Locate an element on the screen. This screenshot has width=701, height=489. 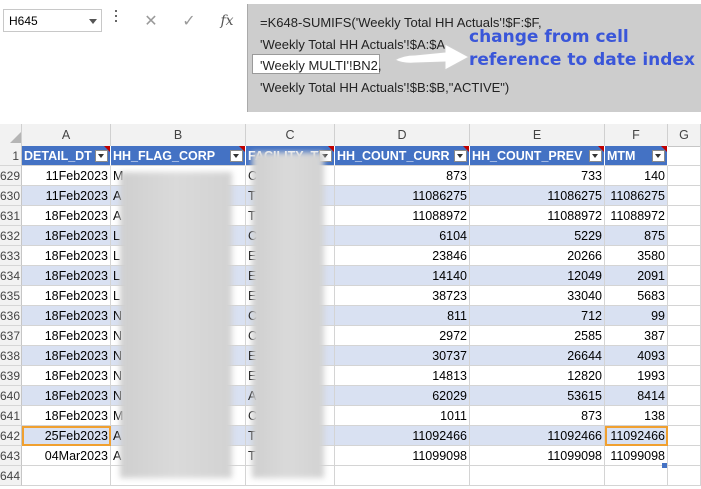
cell-e: 11086275 is located at coordinates (537, 196).